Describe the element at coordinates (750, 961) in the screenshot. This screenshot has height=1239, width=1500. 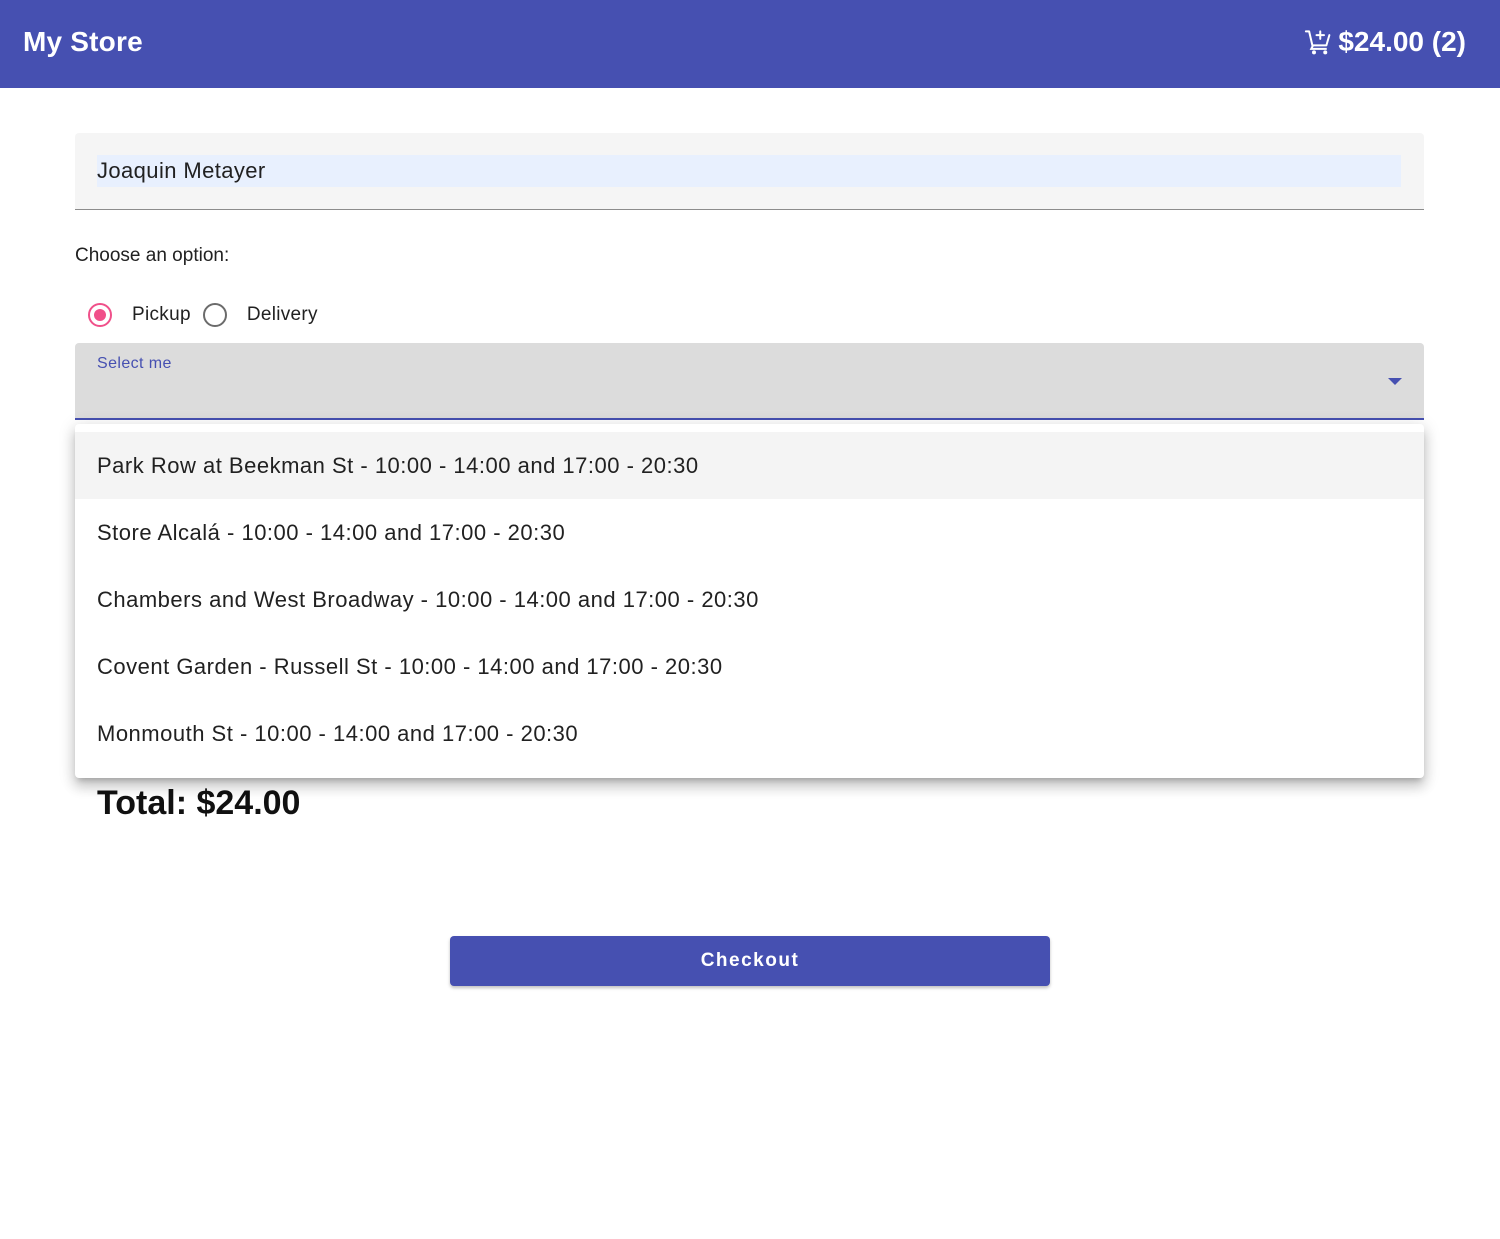
I see `checkout-button: Checkout` at that location.